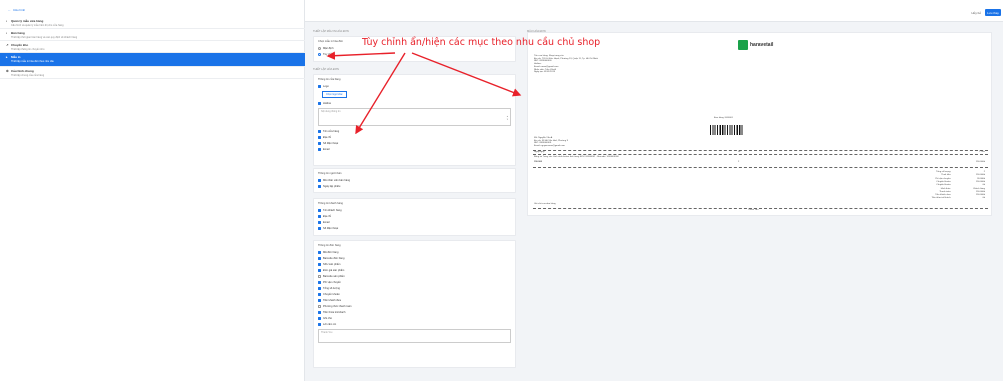 The width and height of the screenshot is (1003, 381). What do you see at coordinates (414, 54) in the screenshot?
I see `template-option-custom: Tùy chỉnh` at bounding box center [414, 54].